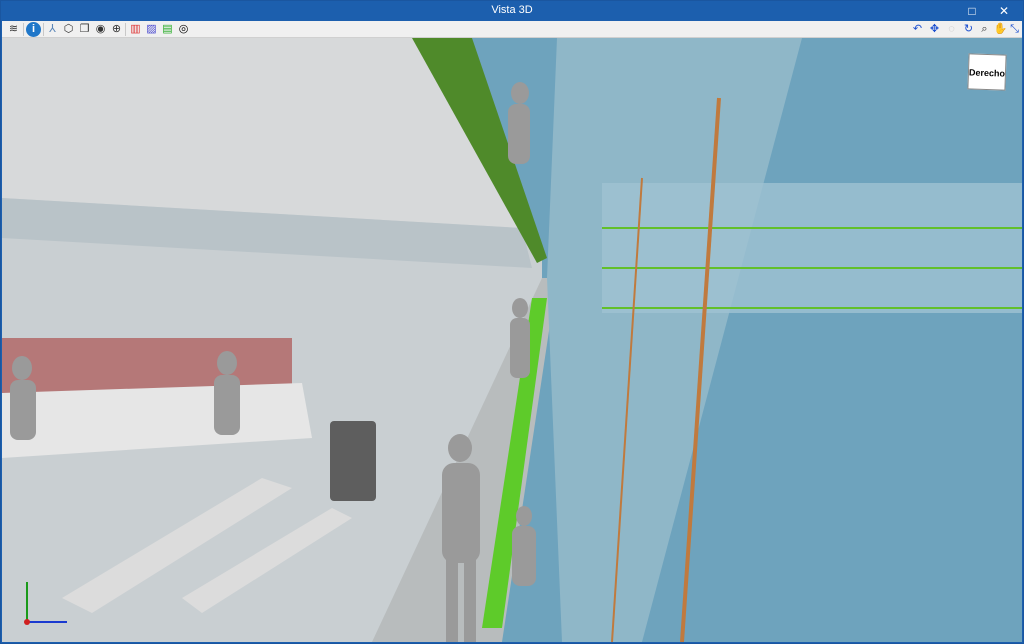 This screenshot has height=644, width=1024. Describe the element at coordinates (917, 29) in the screenshot. I see `rotate-zoom-icon: ↶` at that location.